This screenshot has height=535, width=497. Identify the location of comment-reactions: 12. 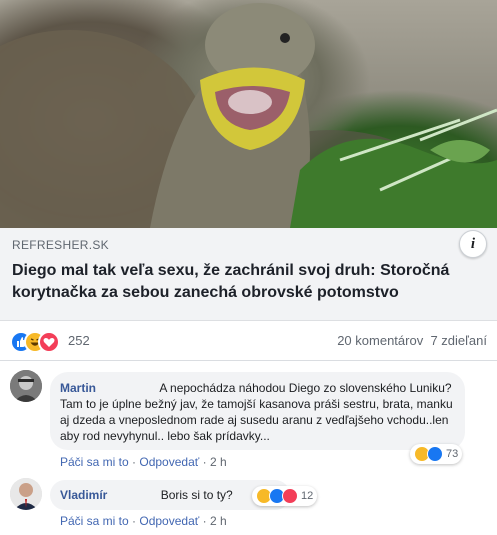
(285, 496).